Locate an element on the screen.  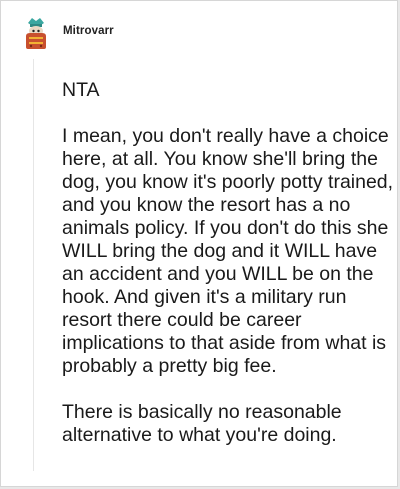
comment-header: Mitrovarr is located at coordinates (66, 33).